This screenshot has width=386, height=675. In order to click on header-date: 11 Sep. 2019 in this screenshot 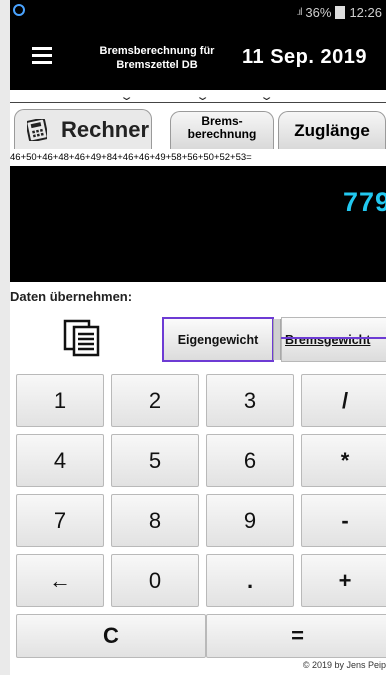, I will do `click(304, 57)`.